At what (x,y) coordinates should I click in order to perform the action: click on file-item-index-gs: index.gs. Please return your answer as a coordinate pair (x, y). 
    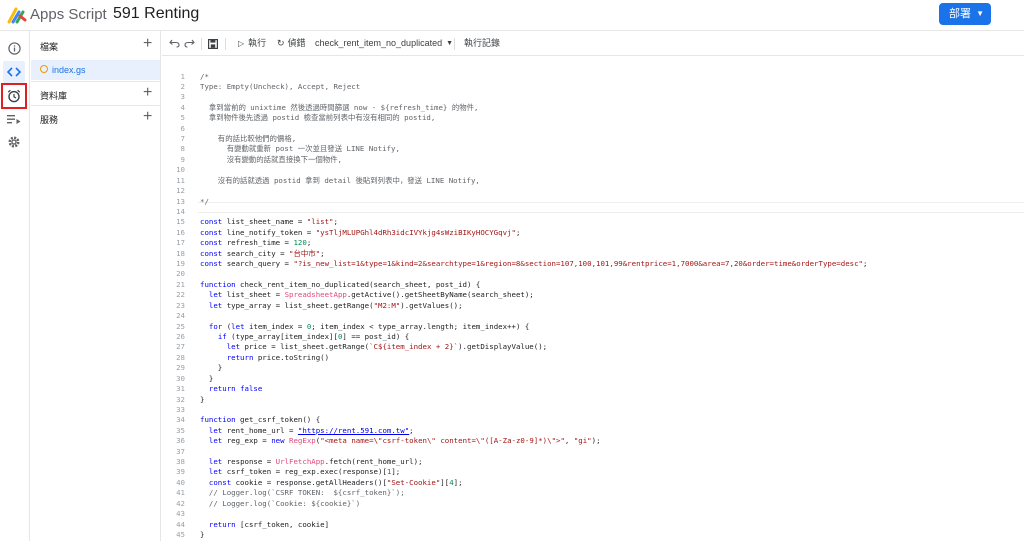
    Looking at the image, I should click on (95, 70).